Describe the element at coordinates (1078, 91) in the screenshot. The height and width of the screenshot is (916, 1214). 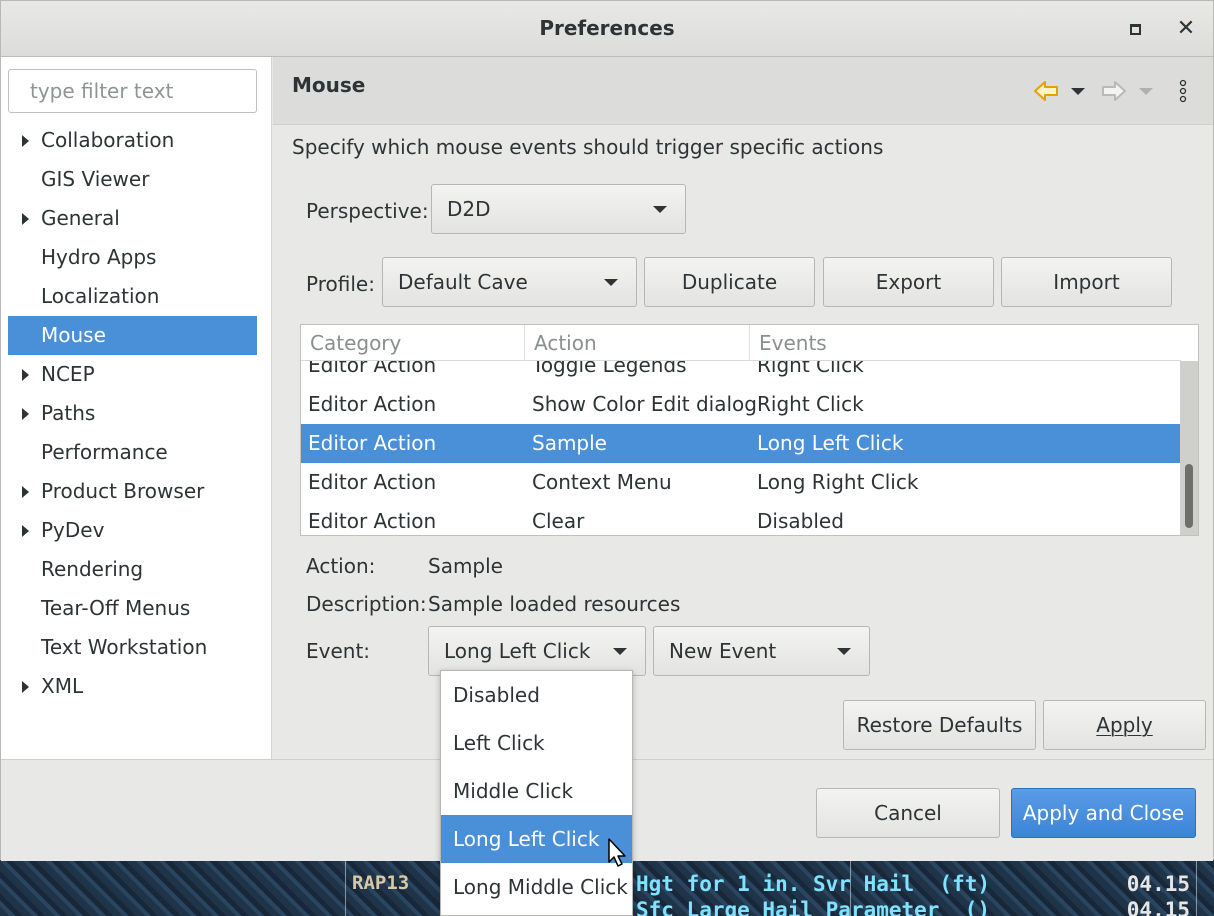
I see `back-history-dropdown` at that location.